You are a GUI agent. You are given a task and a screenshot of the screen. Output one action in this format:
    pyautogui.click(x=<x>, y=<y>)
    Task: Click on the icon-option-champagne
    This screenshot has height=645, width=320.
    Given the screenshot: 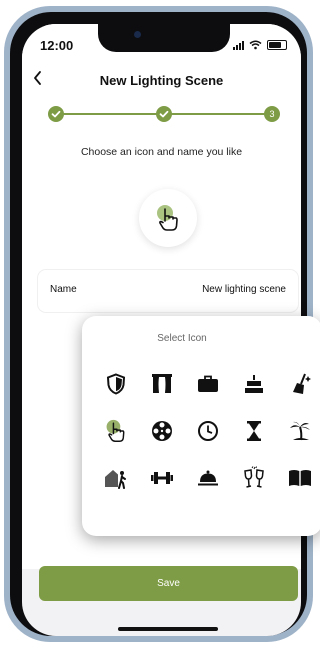 What is the action you would take?
    pyautogui.click(x=254, y=478)
    